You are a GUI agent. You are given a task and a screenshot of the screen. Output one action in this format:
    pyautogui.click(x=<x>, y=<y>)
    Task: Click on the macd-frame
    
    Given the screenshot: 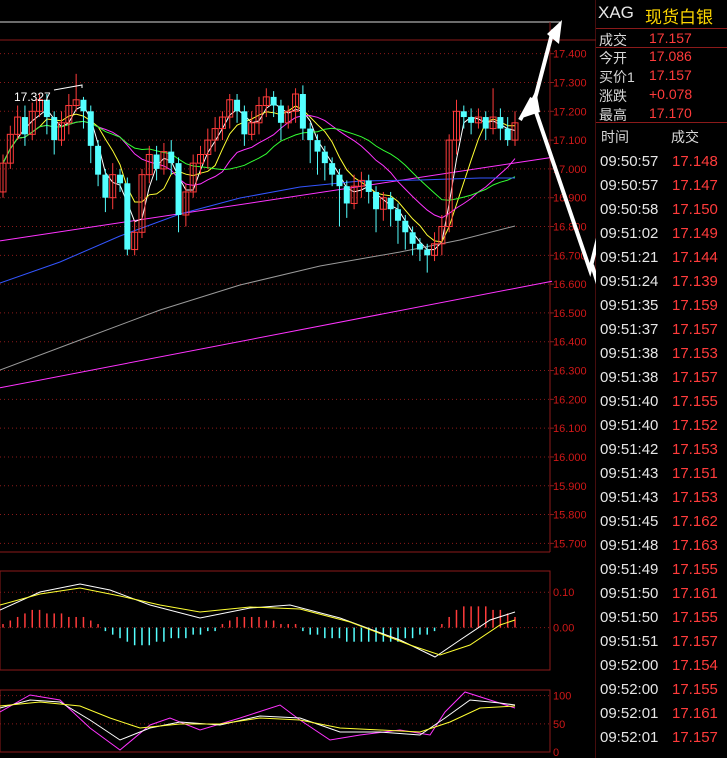 What is the action you would take?
    pyautogui.click(x=275, y=620)
    